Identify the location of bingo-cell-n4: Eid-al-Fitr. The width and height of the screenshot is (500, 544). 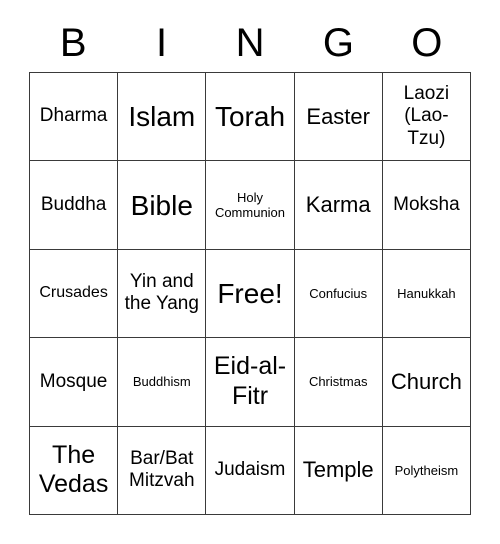
(250, 382).